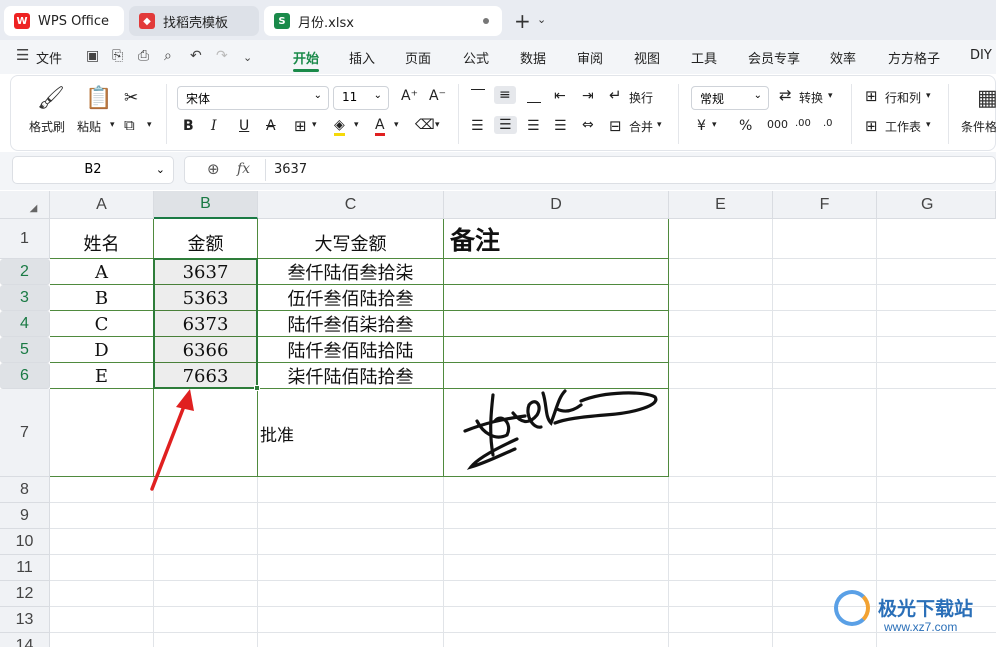 This screenshot has width=996, height=647. I want to click on row-column-icon: ⊞, so click(871, 96).